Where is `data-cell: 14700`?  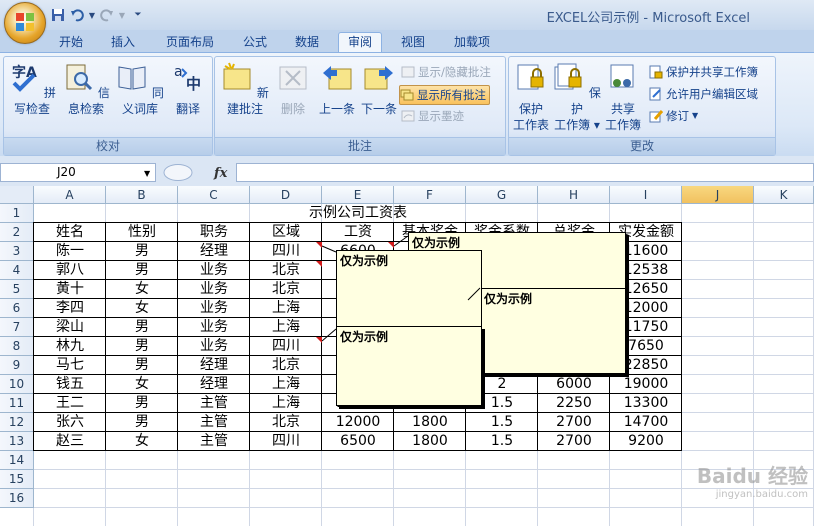 data-cell: 14700 is located at coordinates (646, 422).